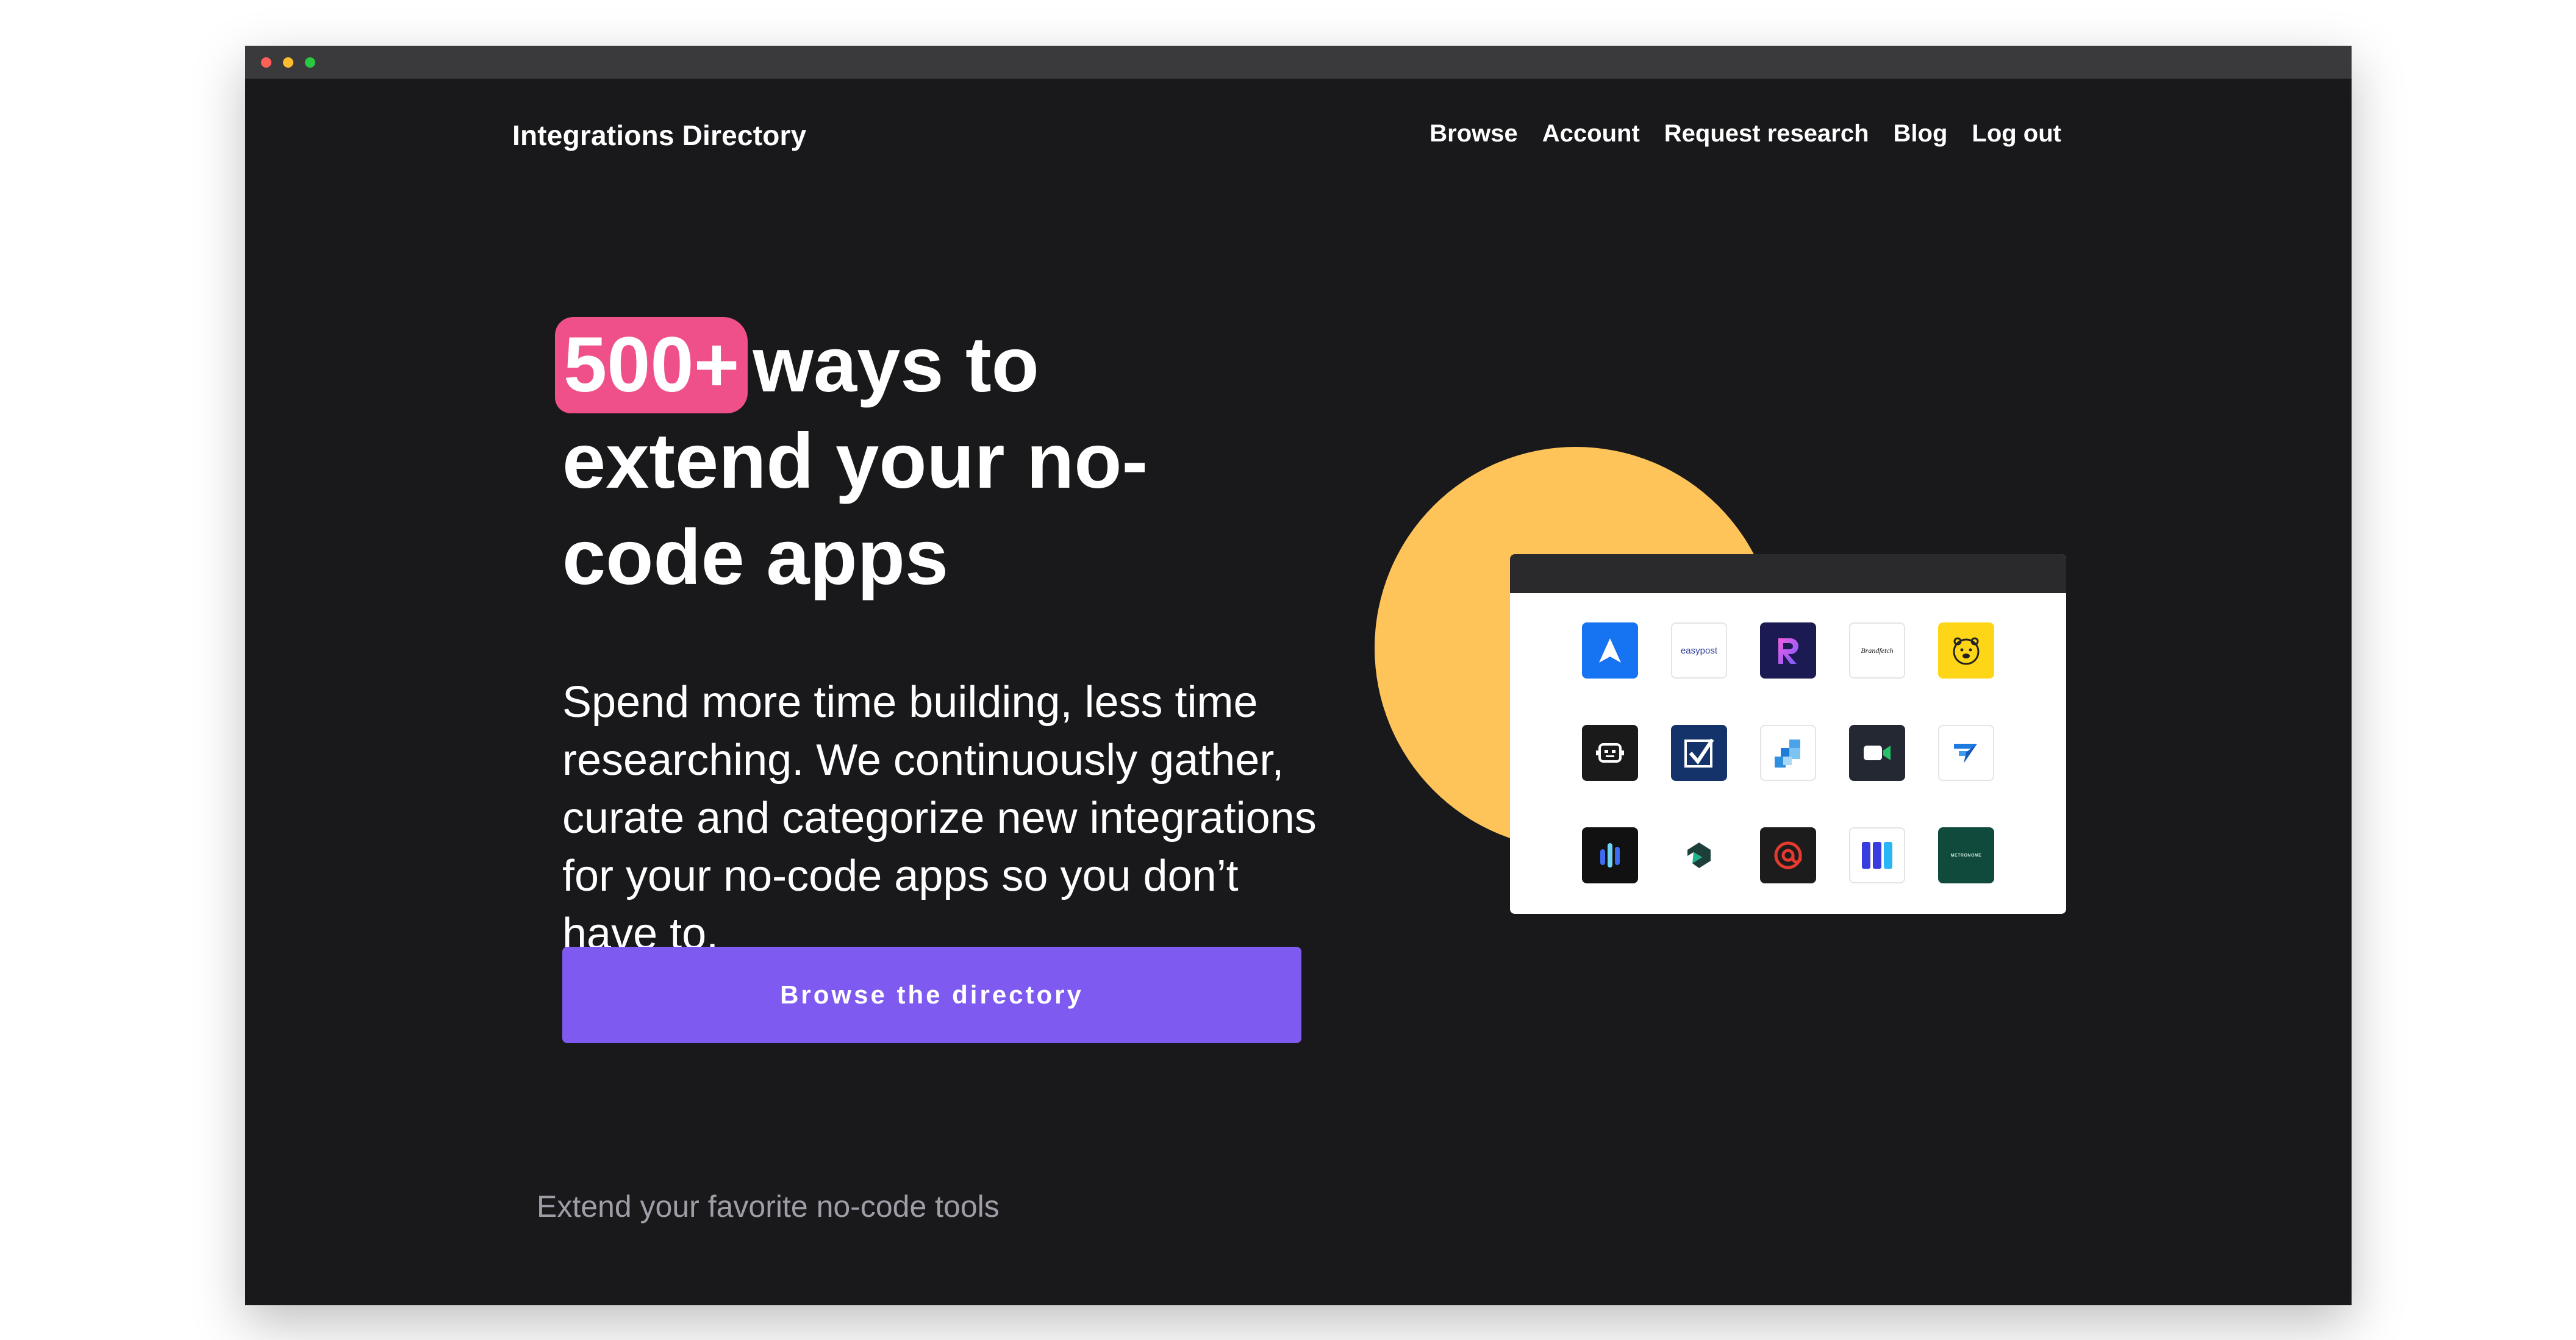 The height and width of the screenshot is (1340, 2576). I want to click on maximize-window-dot, so click(310, 62).